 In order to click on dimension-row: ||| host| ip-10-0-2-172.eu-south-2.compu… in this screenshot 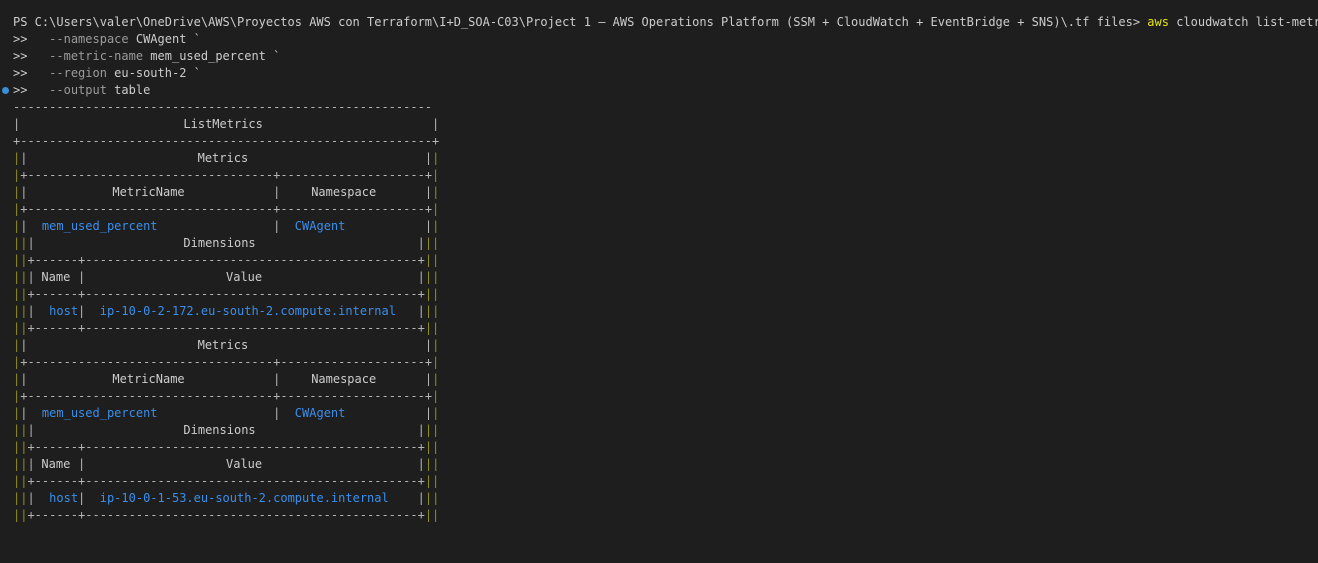, I will do `click(226, 311)`.